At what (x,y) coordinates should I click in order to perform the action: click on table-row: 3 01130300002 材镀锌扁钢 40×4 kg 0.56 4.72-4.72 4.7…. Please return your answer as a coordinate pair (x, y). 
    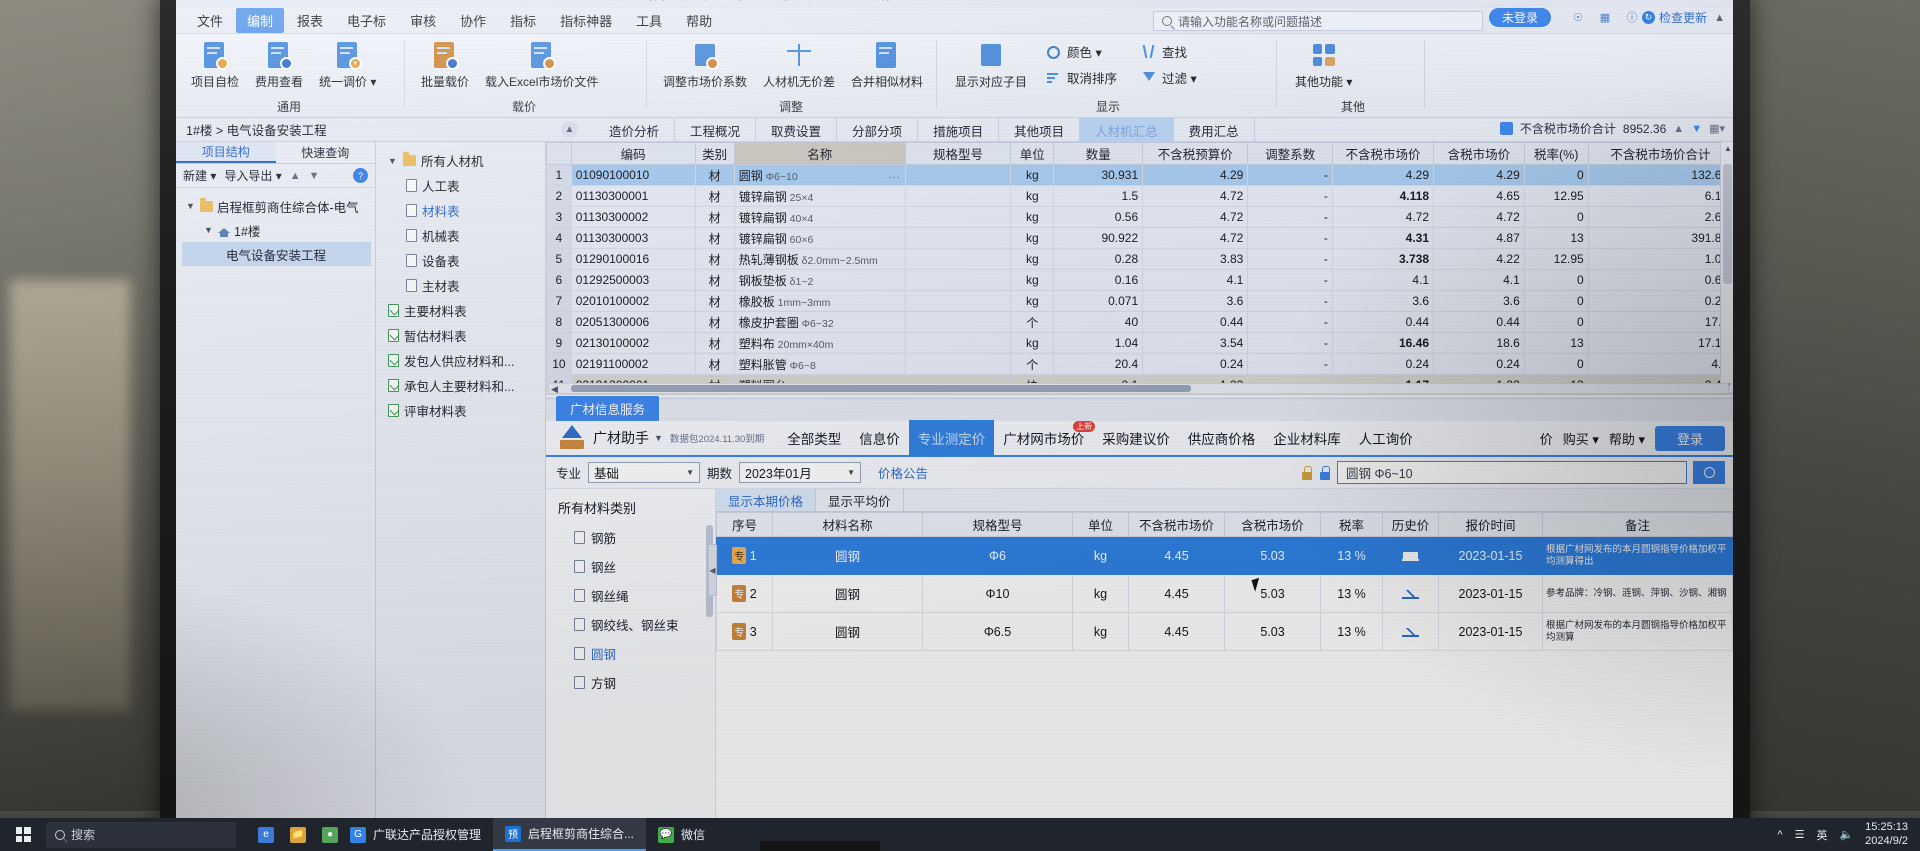
    Looking at the image, I should click on (1139, 217).